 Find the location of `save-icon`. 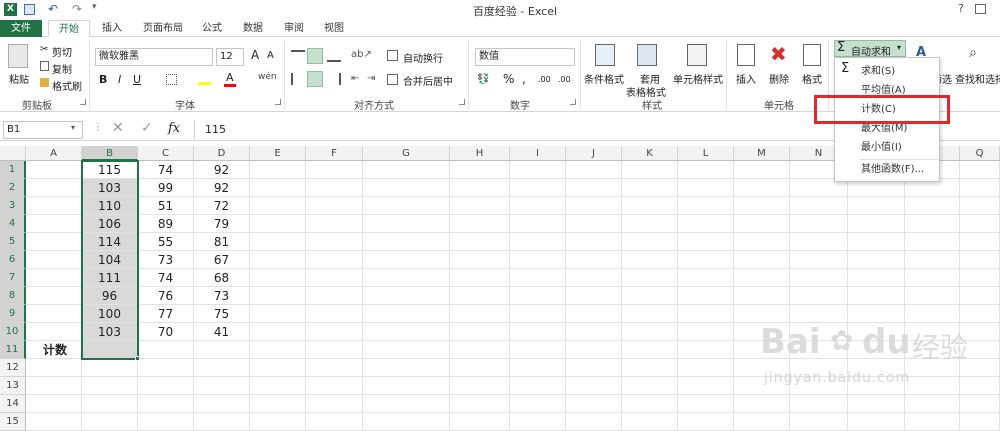

save-icon is located at coordinates (29, 9).